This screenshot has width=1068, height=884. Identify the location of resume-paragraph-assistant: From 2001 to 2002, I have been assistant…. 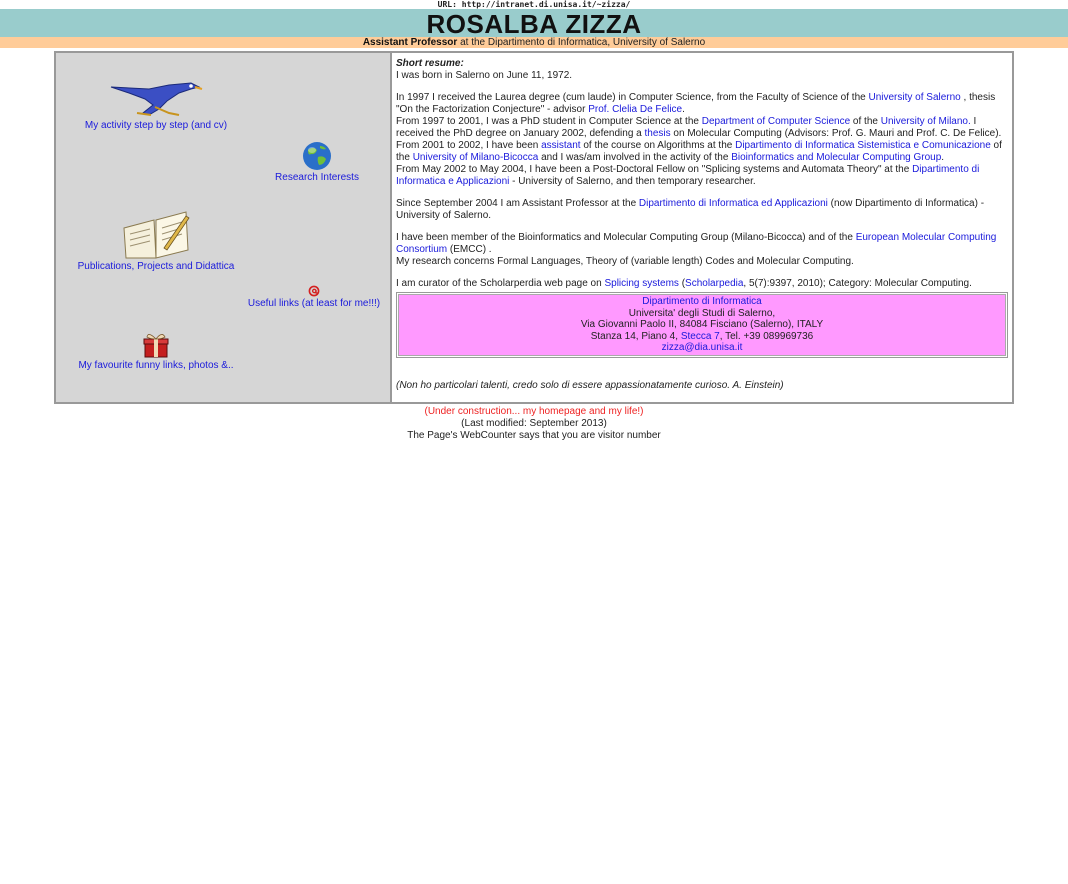
(702, 152).